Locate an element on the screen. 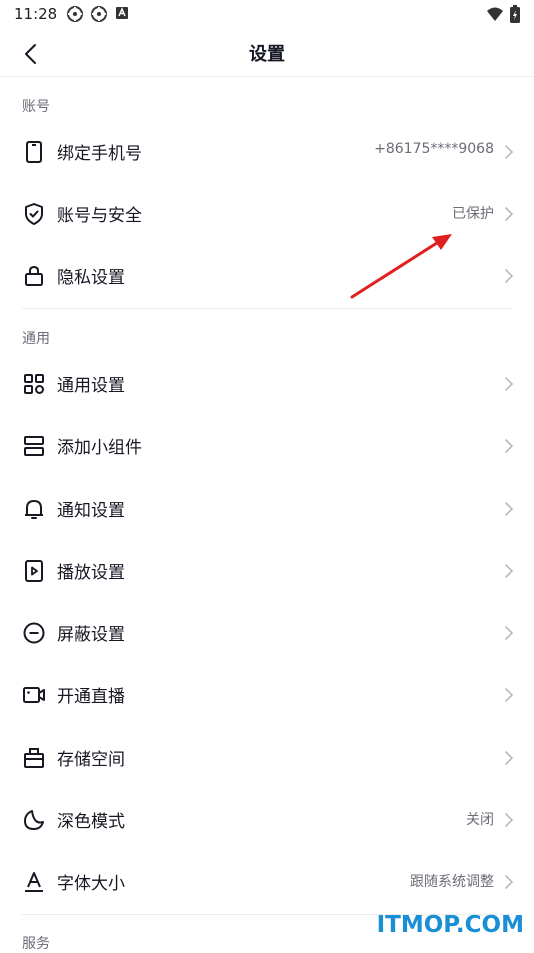 This screenshot has height=953, width=534. section-divider is located at coordinates (267, 308).